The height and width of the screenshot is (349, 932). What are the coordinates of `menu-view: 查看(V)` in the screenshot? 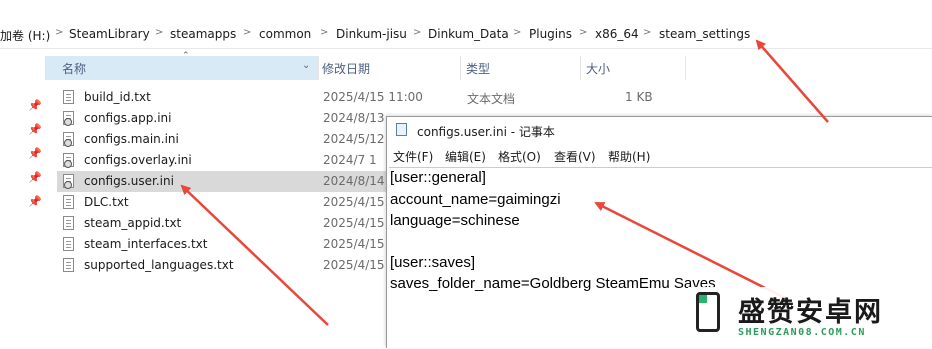 It's located at (575, 156).